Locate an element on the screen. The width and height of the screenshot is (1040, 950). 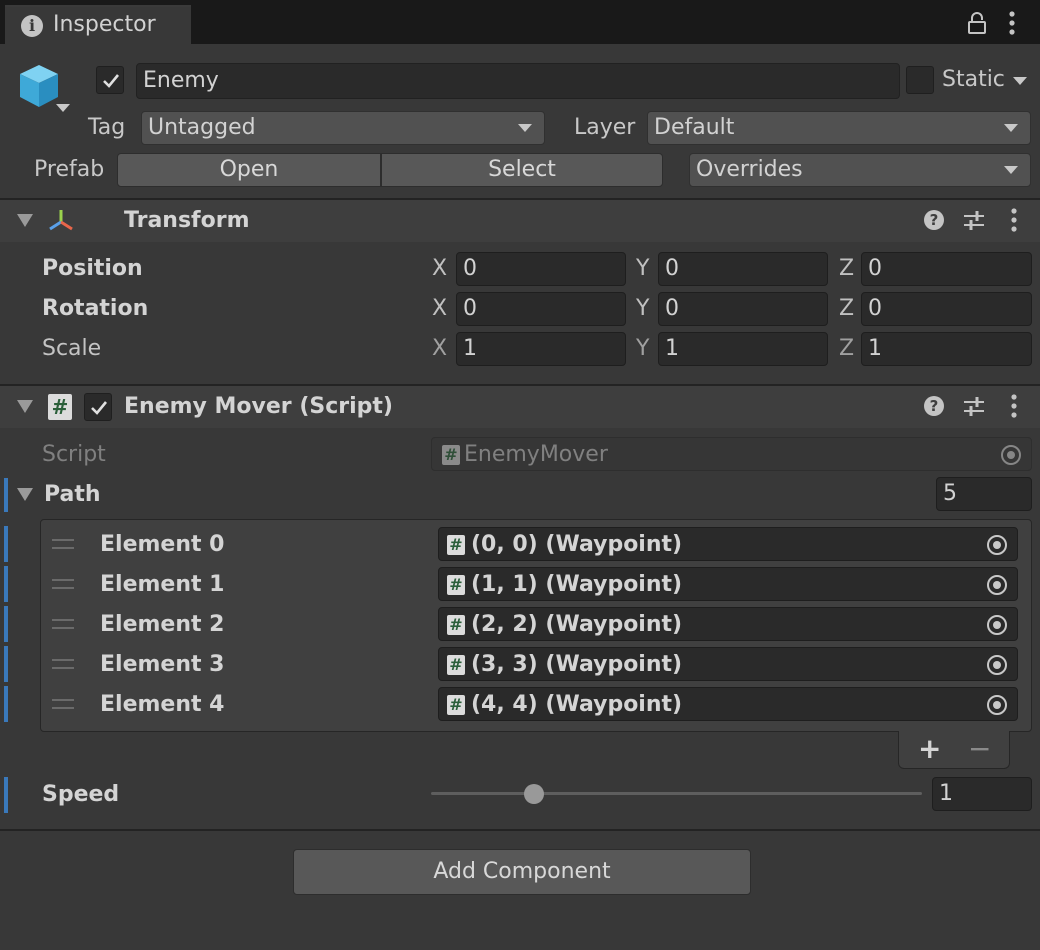
prefab-overrides-dropdown: Overrides is located at coordinates (860, 170).